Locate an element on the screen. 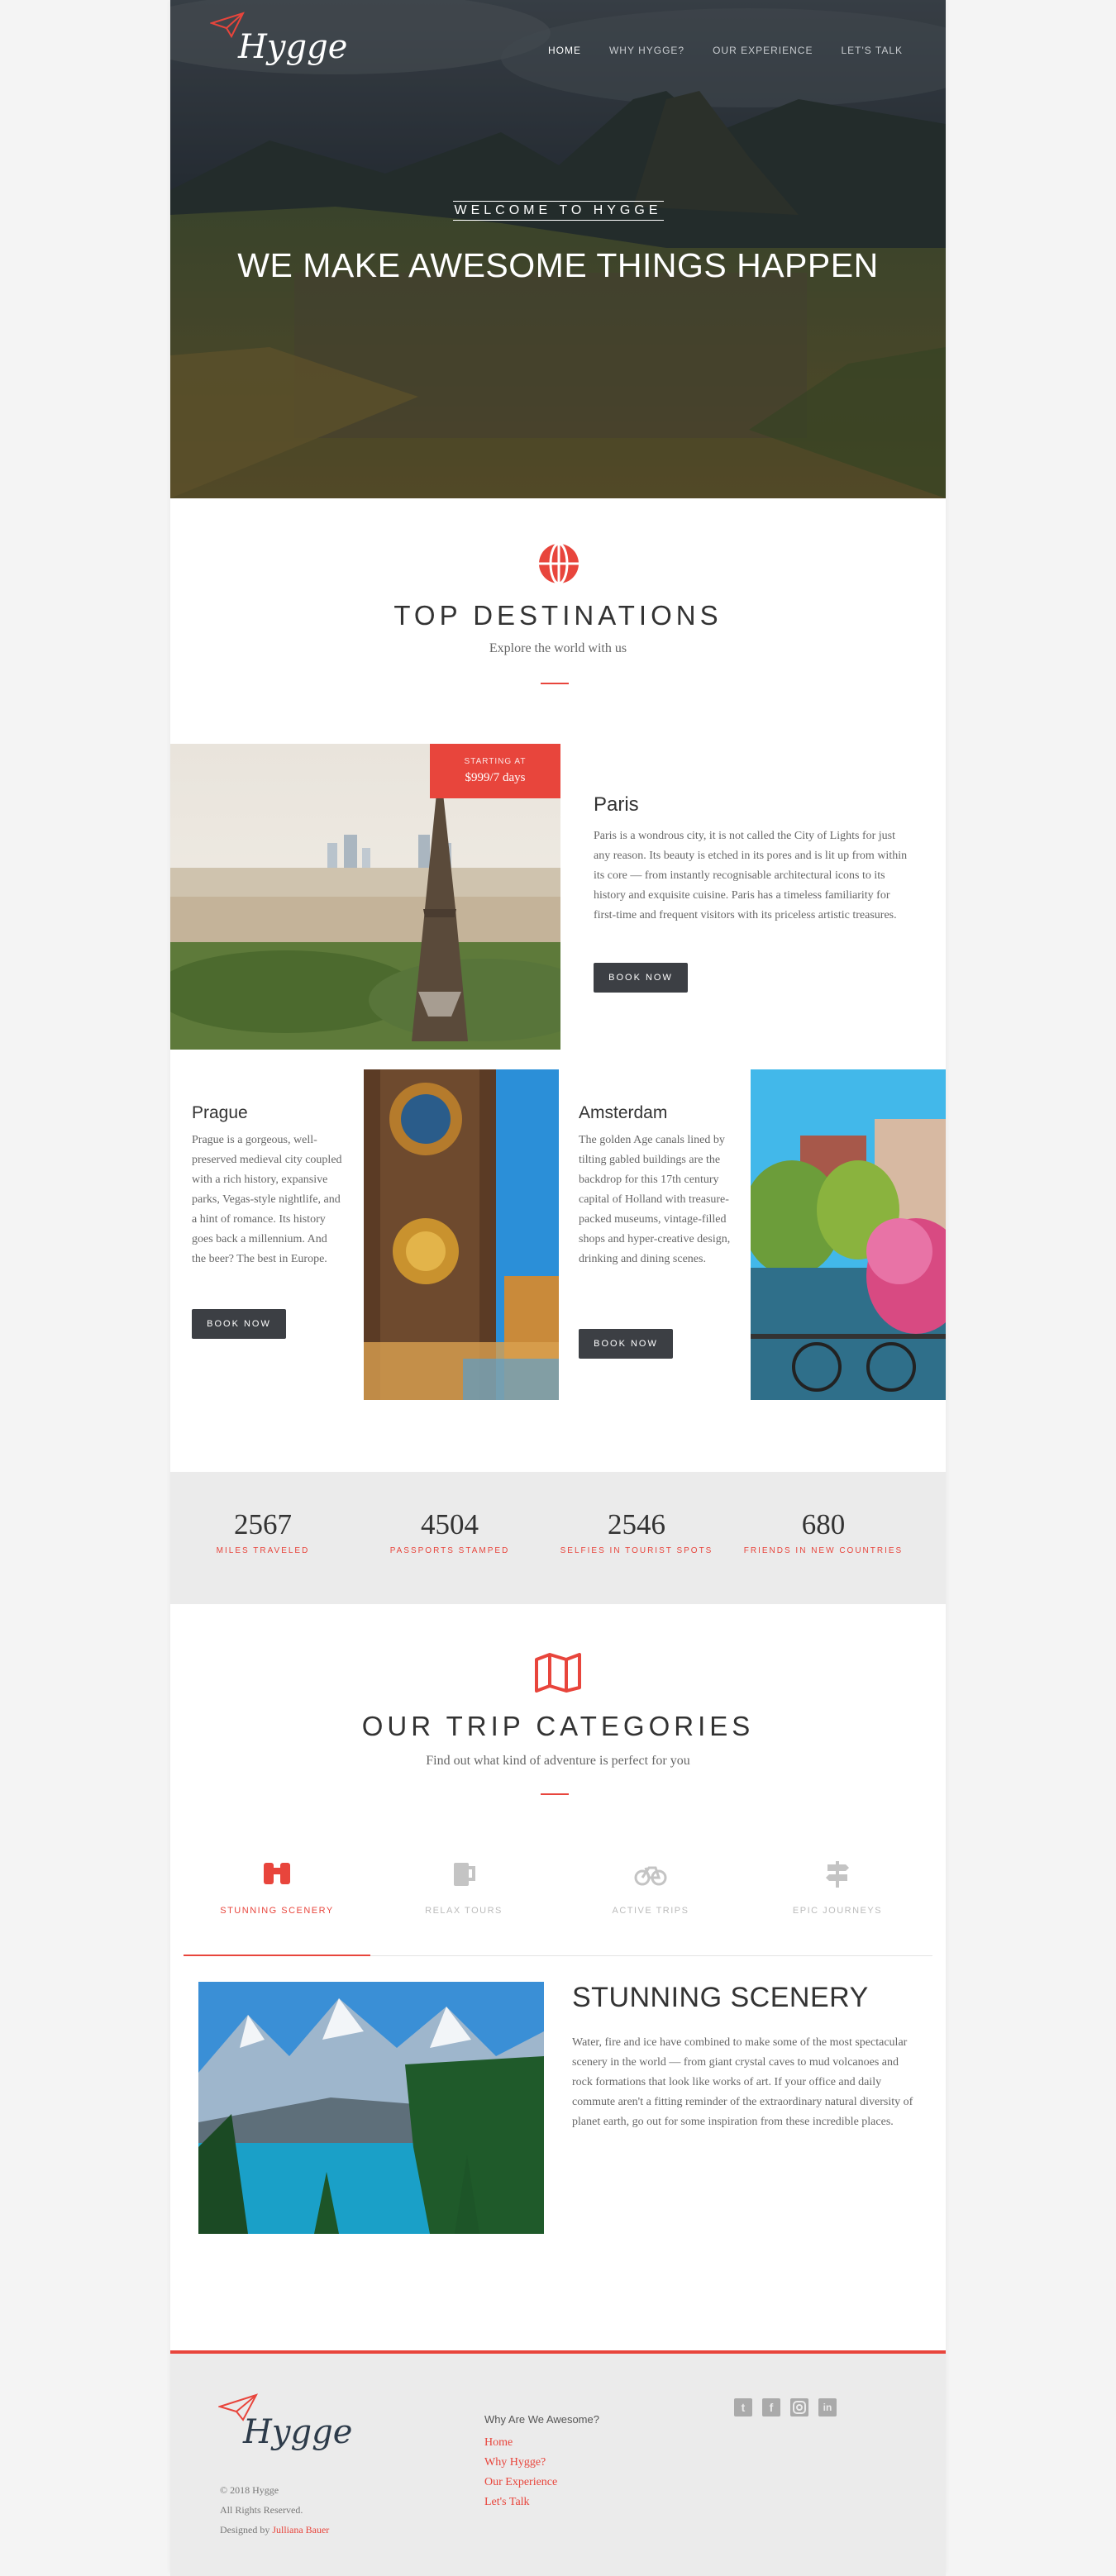 Image resolution: width=1116 pixels, height=2576 pixels. stat-item: 680 FRIENDS IN NEW COUNTRIES is located at coordinates (823, 1532).